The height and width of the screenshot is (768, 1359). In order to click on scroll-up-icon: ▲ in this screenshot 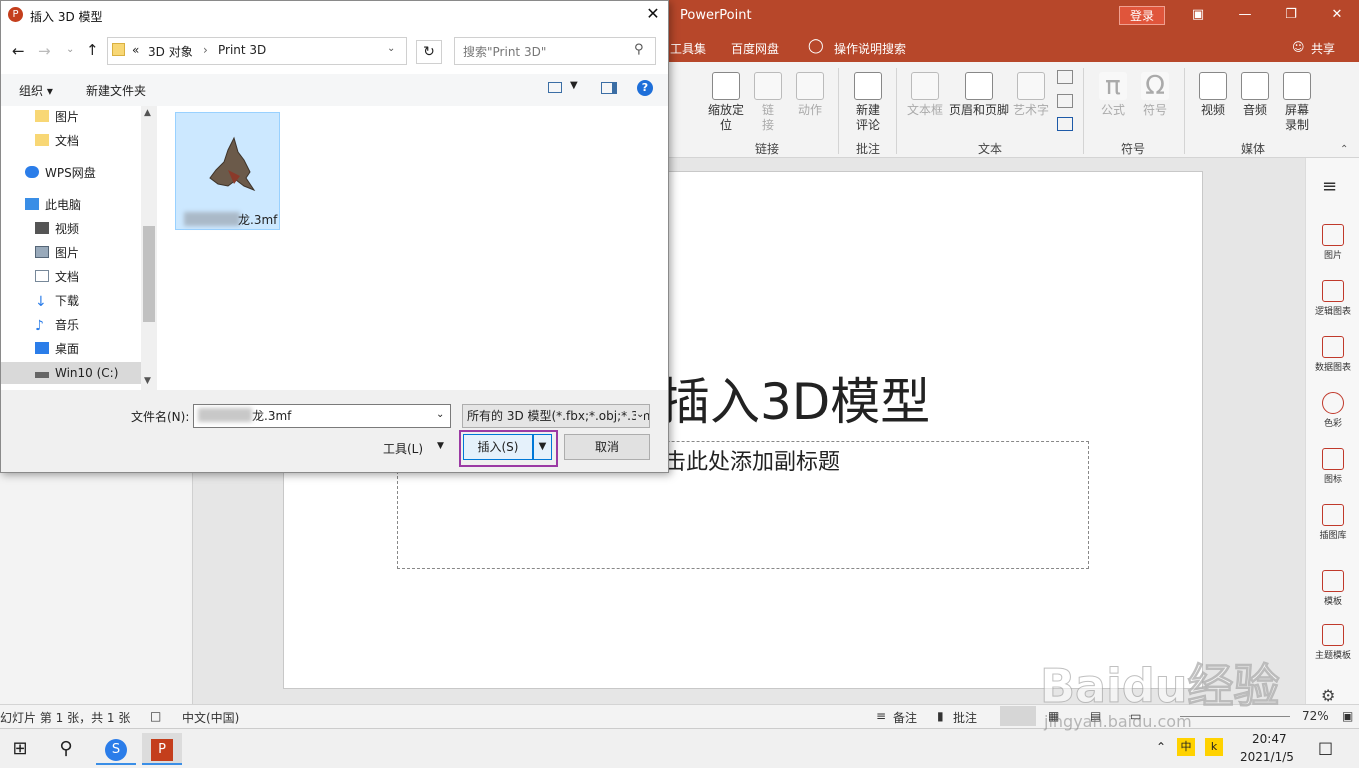, I will do `click(147, 113)`.